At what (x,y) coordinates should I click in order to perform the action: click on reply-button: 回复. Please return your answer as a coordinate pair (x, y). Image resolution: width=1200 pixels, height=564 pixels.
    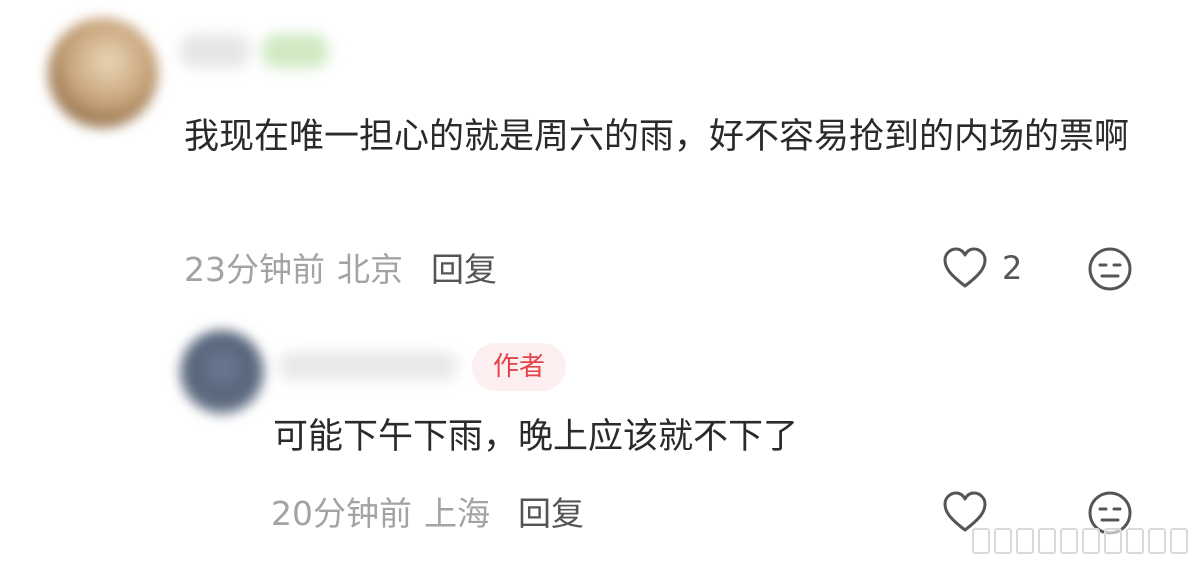
    Looking at the image, I should click on (464, 270).